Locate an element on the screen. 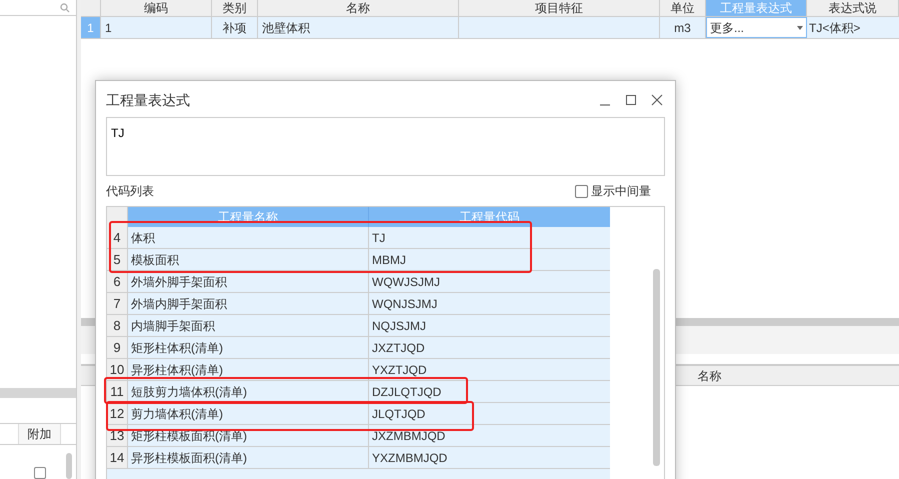 This screenshot has width=899, height=479. table-cell: 异形柱体积(清单) is located at coordinates (248, 369).